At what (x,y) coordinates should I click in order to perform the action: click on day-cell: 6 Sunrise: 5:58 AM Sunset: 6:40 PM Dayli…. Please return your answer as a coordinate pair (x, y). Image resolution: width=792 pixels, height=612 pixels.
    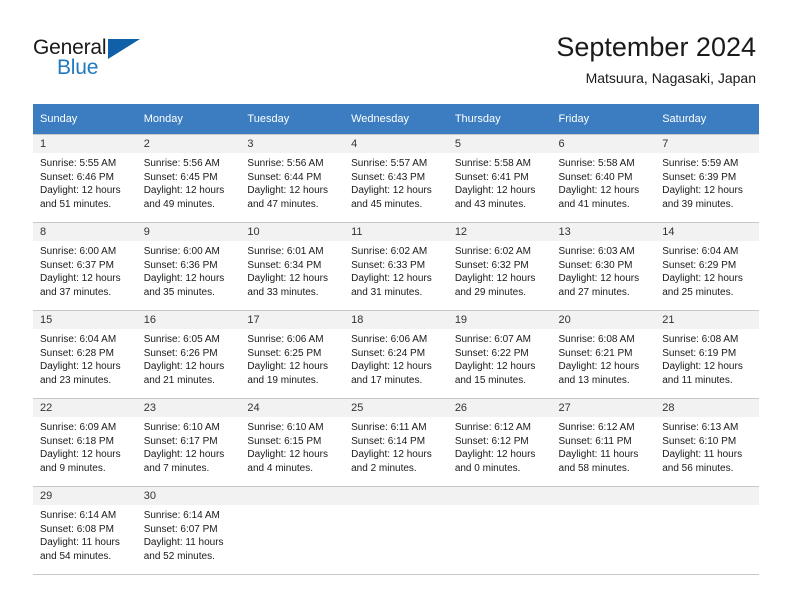
    Looking at the image, I should click on (603, 178).